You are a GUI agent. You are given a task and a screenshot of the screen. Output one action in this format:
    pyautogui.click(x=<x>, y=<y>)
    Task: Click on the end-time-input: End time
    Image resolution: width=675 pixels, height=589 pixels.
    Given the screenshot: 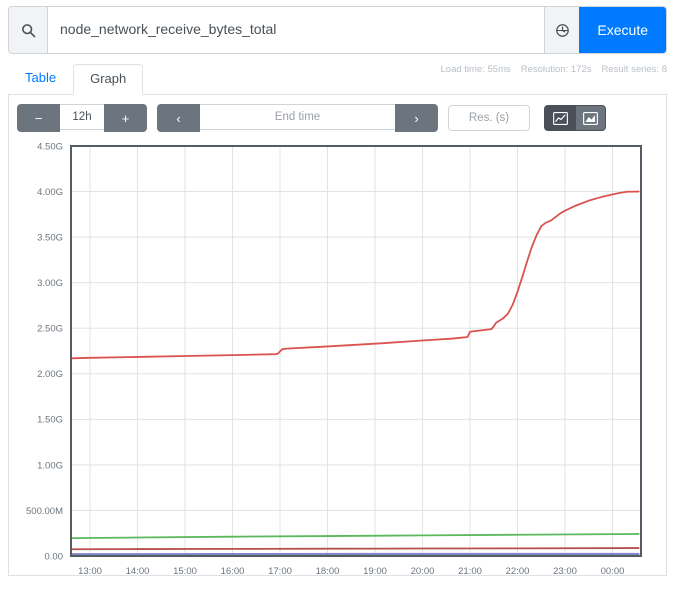 What is the action you would take?
    pyautogui.click(x=297, y=117)
    